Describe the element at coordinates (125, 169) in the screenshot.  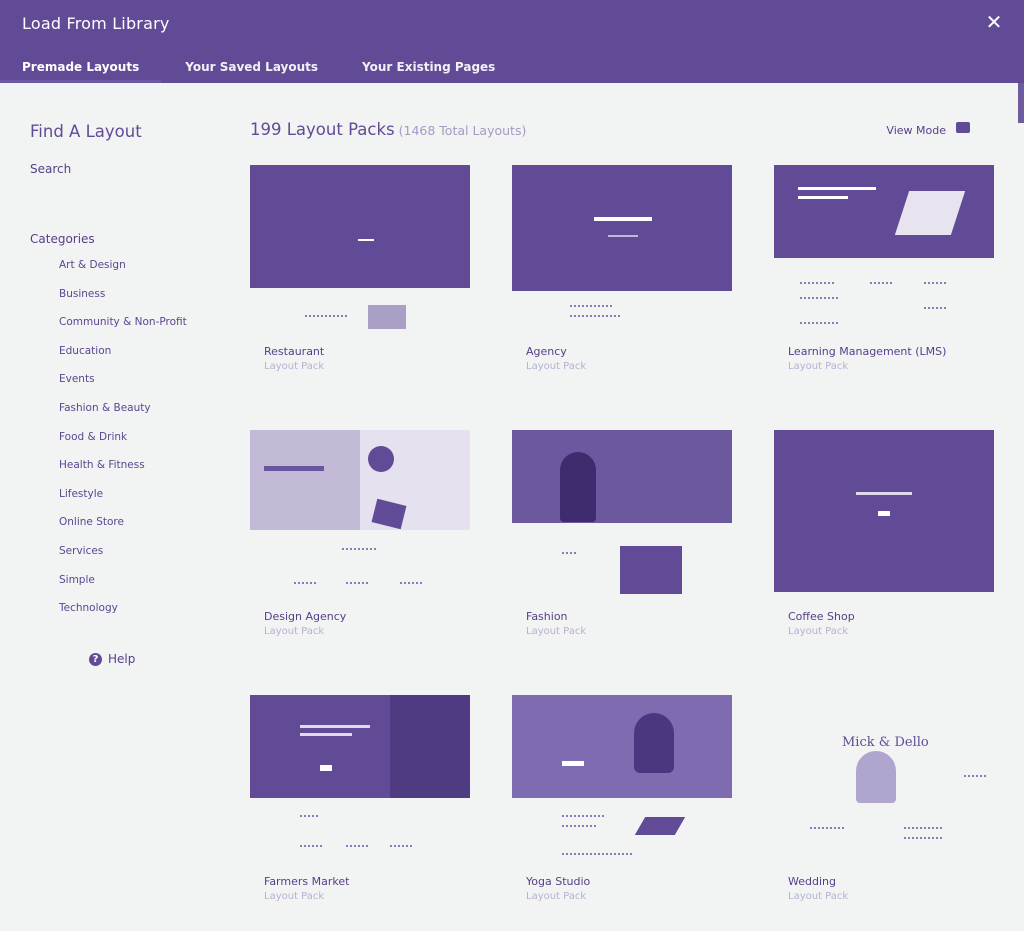
I see `search-link: Search` at that location.